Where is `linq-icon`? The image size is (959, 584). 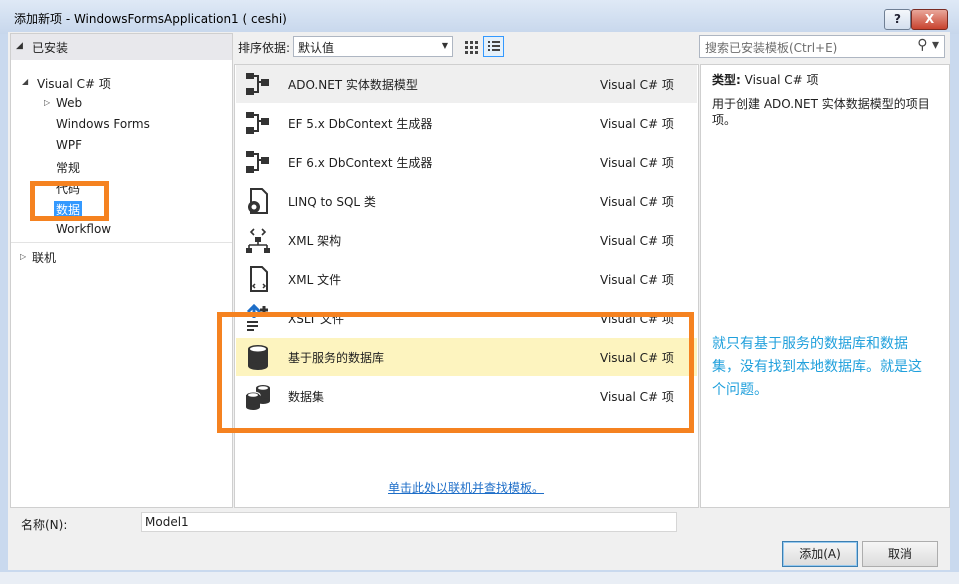
linq-icon is located at coordinates (258, 201).